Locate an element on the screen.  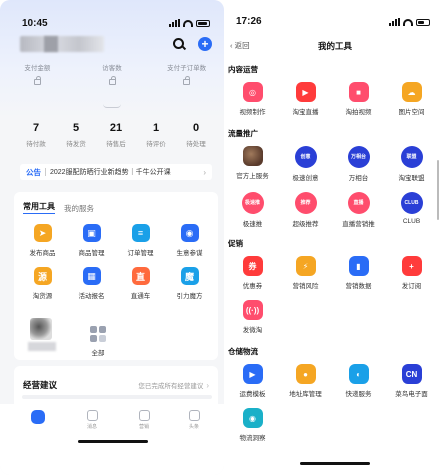
tool-item: ((·)) 发微淘 is located at coordinates (253, 317).